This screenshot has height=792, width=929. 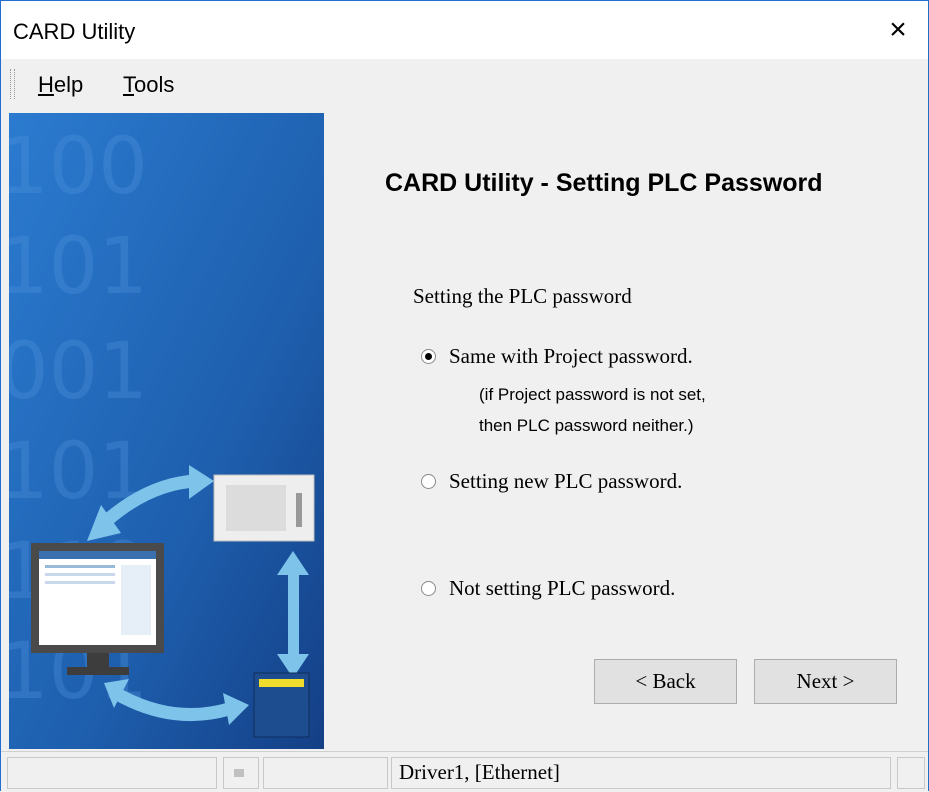 I want to click on svg-text: 001, so click(x=78, y=372).